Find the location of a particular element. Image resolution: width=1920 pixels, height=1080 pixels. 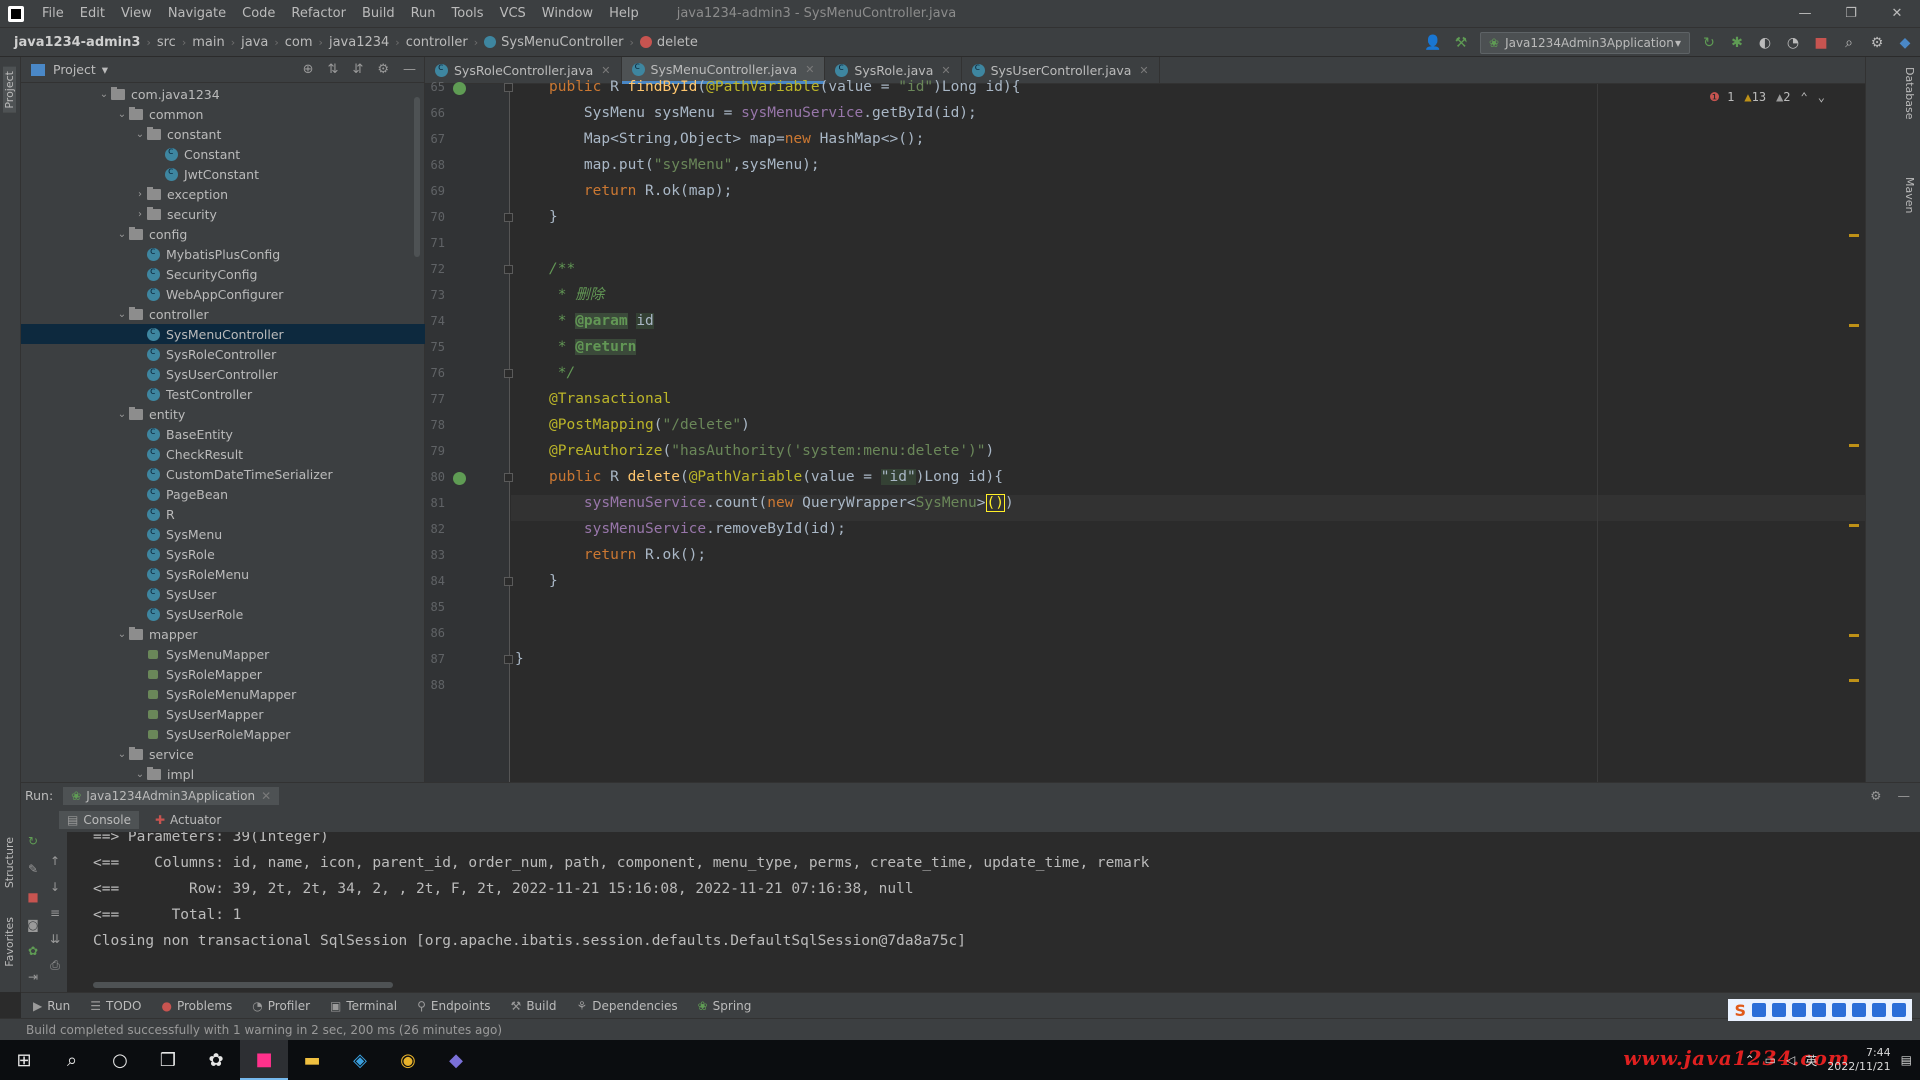

tool-endpoints: ⚲ Endpoints is located at coordinates (453, 1006).